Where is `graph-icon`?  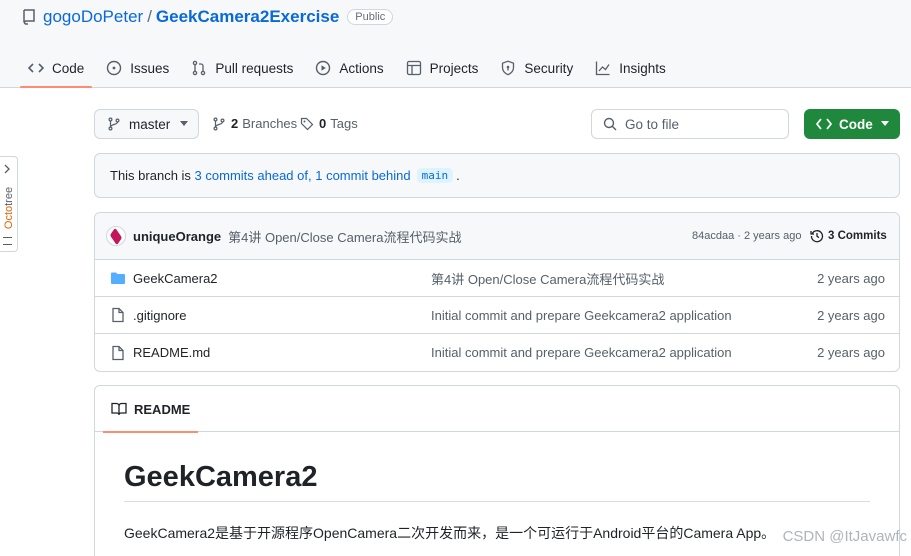
graph-icon is located at coordinates (603, 68).